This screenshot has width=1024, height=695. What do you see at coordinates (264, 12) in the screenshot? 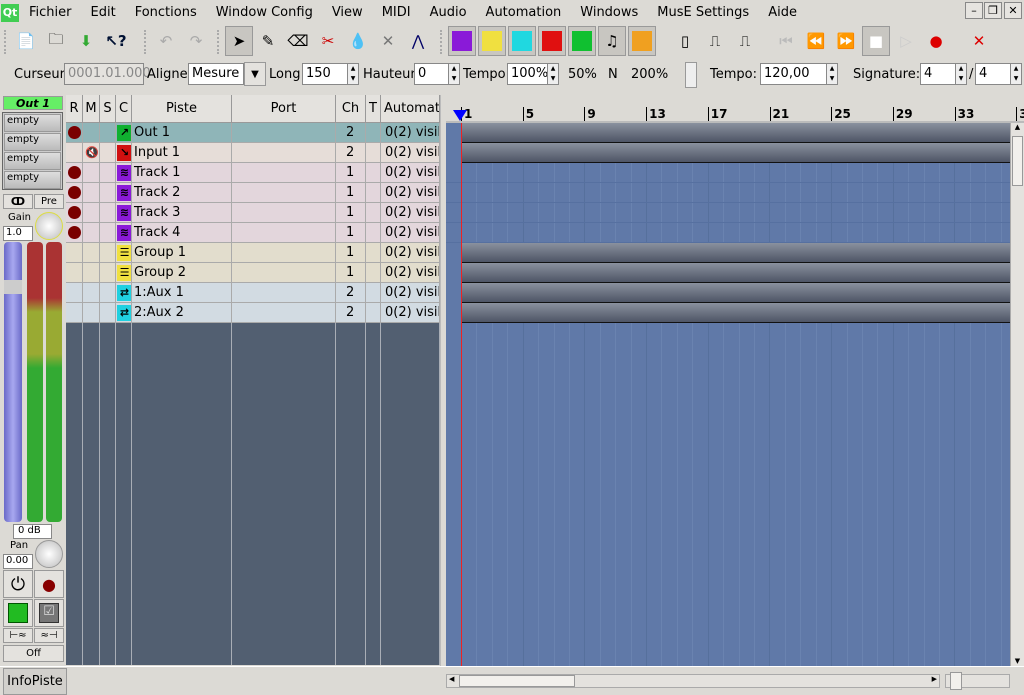
I see `menu-window-config: Window Config` at bounding box center [264, 12].